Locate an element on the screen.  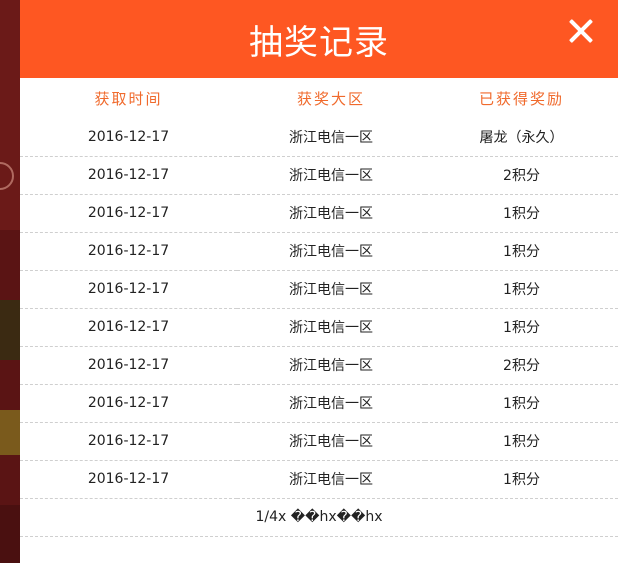
column-header-region: 获奖大区 is located at coordinates (330, 98).